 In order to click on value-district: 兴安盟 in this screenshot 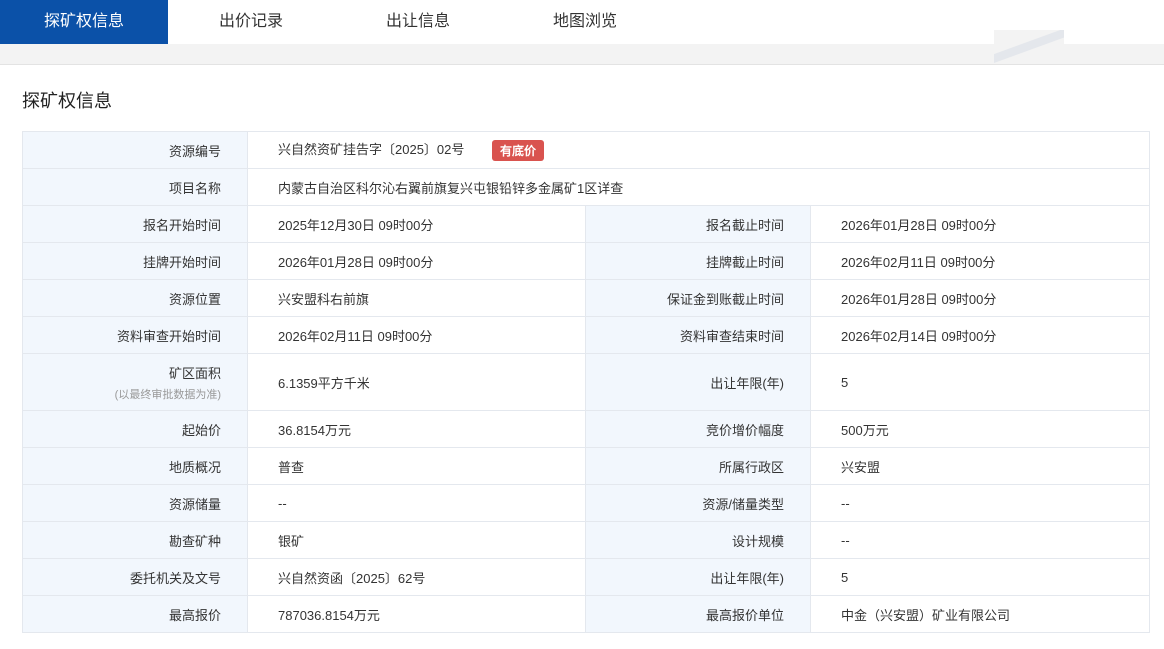, I will do `click(980, 466)`.